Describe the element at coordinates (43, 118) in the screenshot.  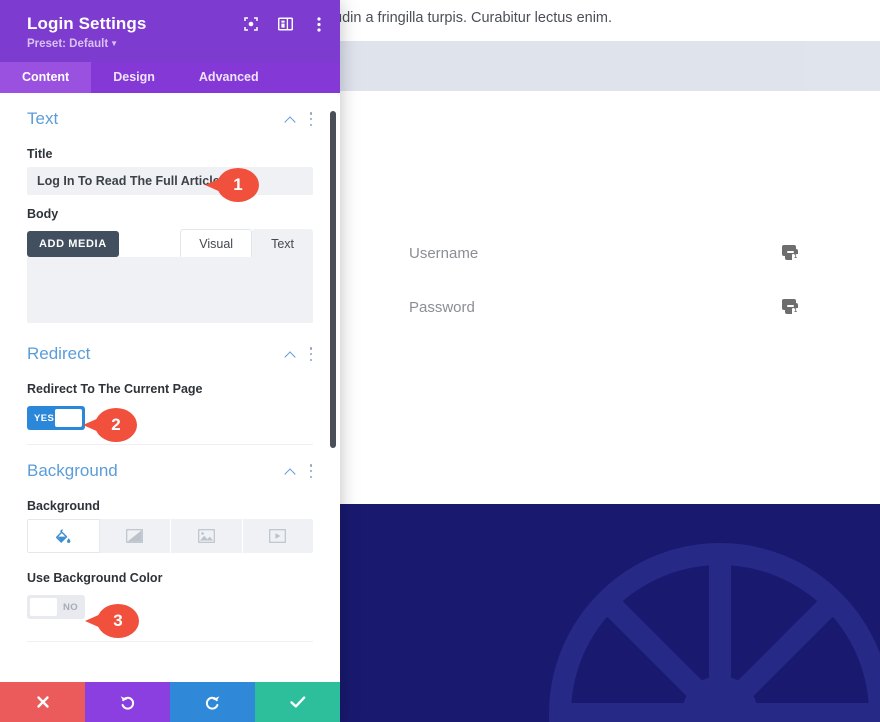
I see `section-text-title: Text` at that location.